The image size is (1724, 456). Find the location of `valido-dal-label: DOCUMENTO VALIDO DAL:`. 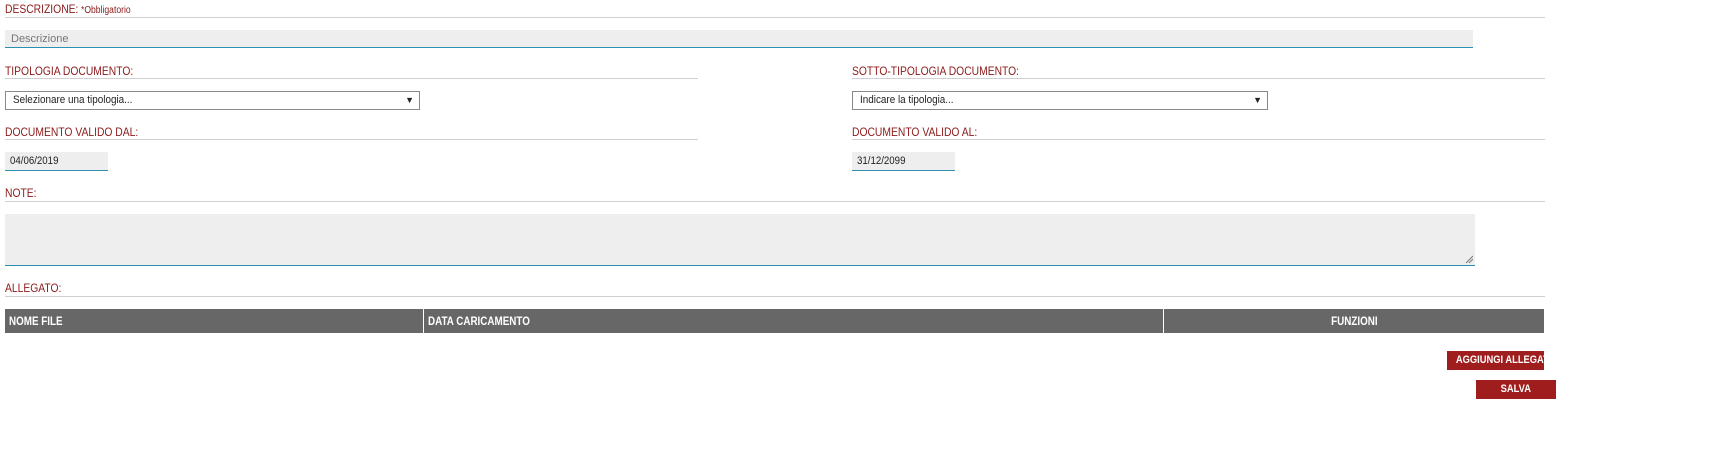

valido-dal-label: DOCUMENTO VALIDO DAL: is located at coordinates (72, 132).